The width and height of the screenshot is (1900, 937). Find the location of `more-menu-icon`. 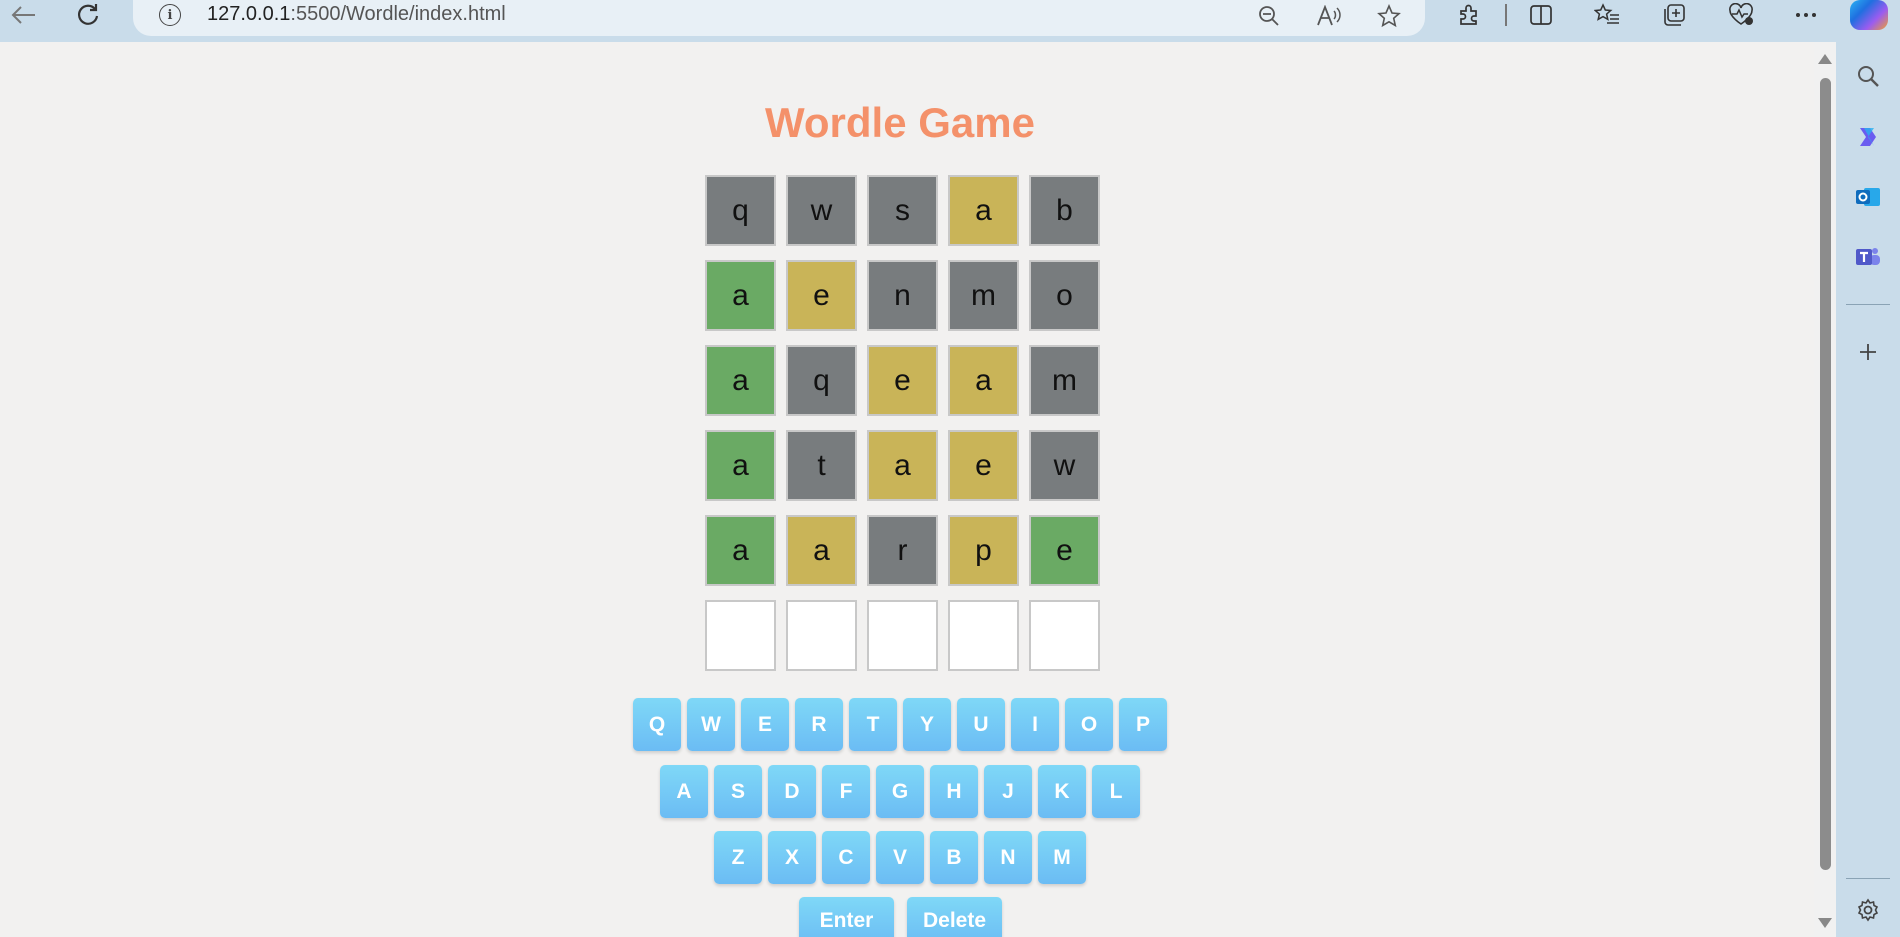

more-menu-icon is located at coordinates (1806, 15).